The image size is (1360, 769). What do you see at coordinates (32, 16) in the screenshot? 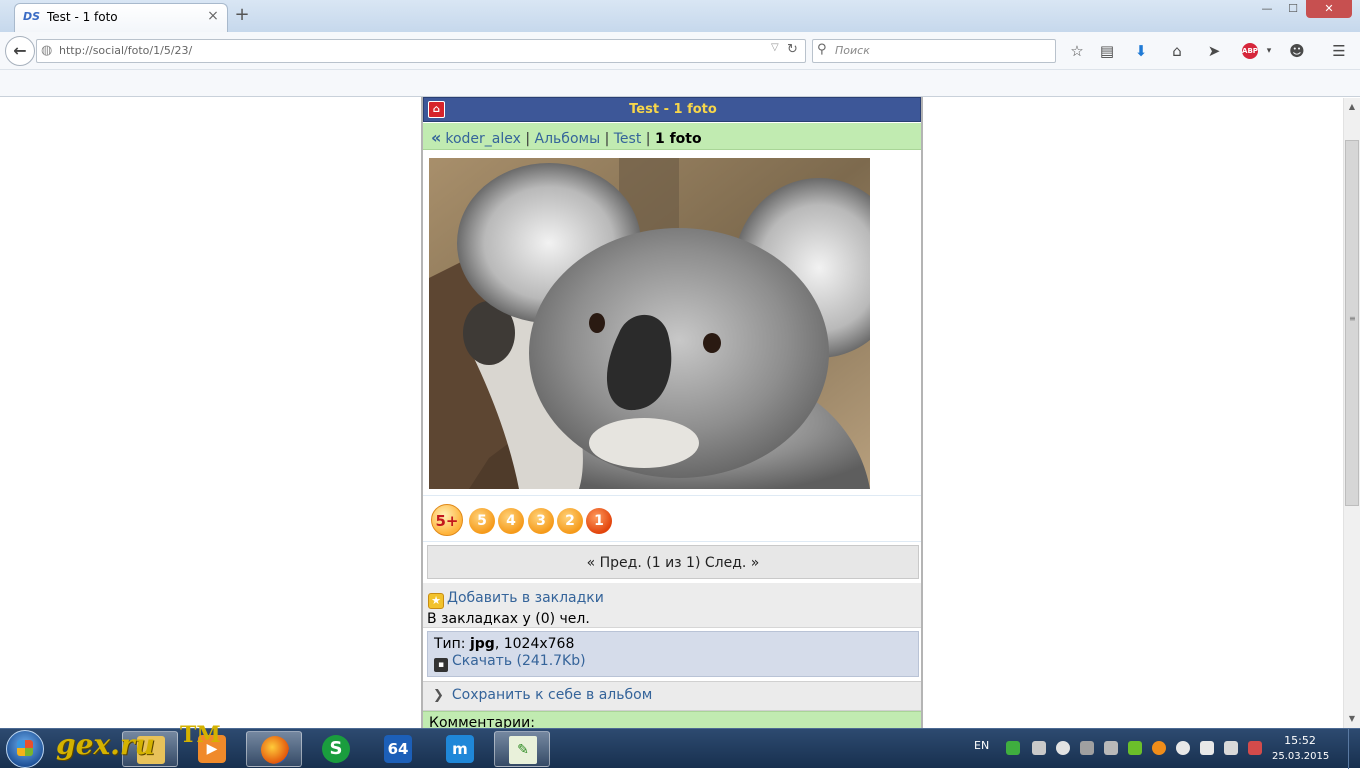
I see `site-favicon-icon: DS` at bounding box center [32, 16].